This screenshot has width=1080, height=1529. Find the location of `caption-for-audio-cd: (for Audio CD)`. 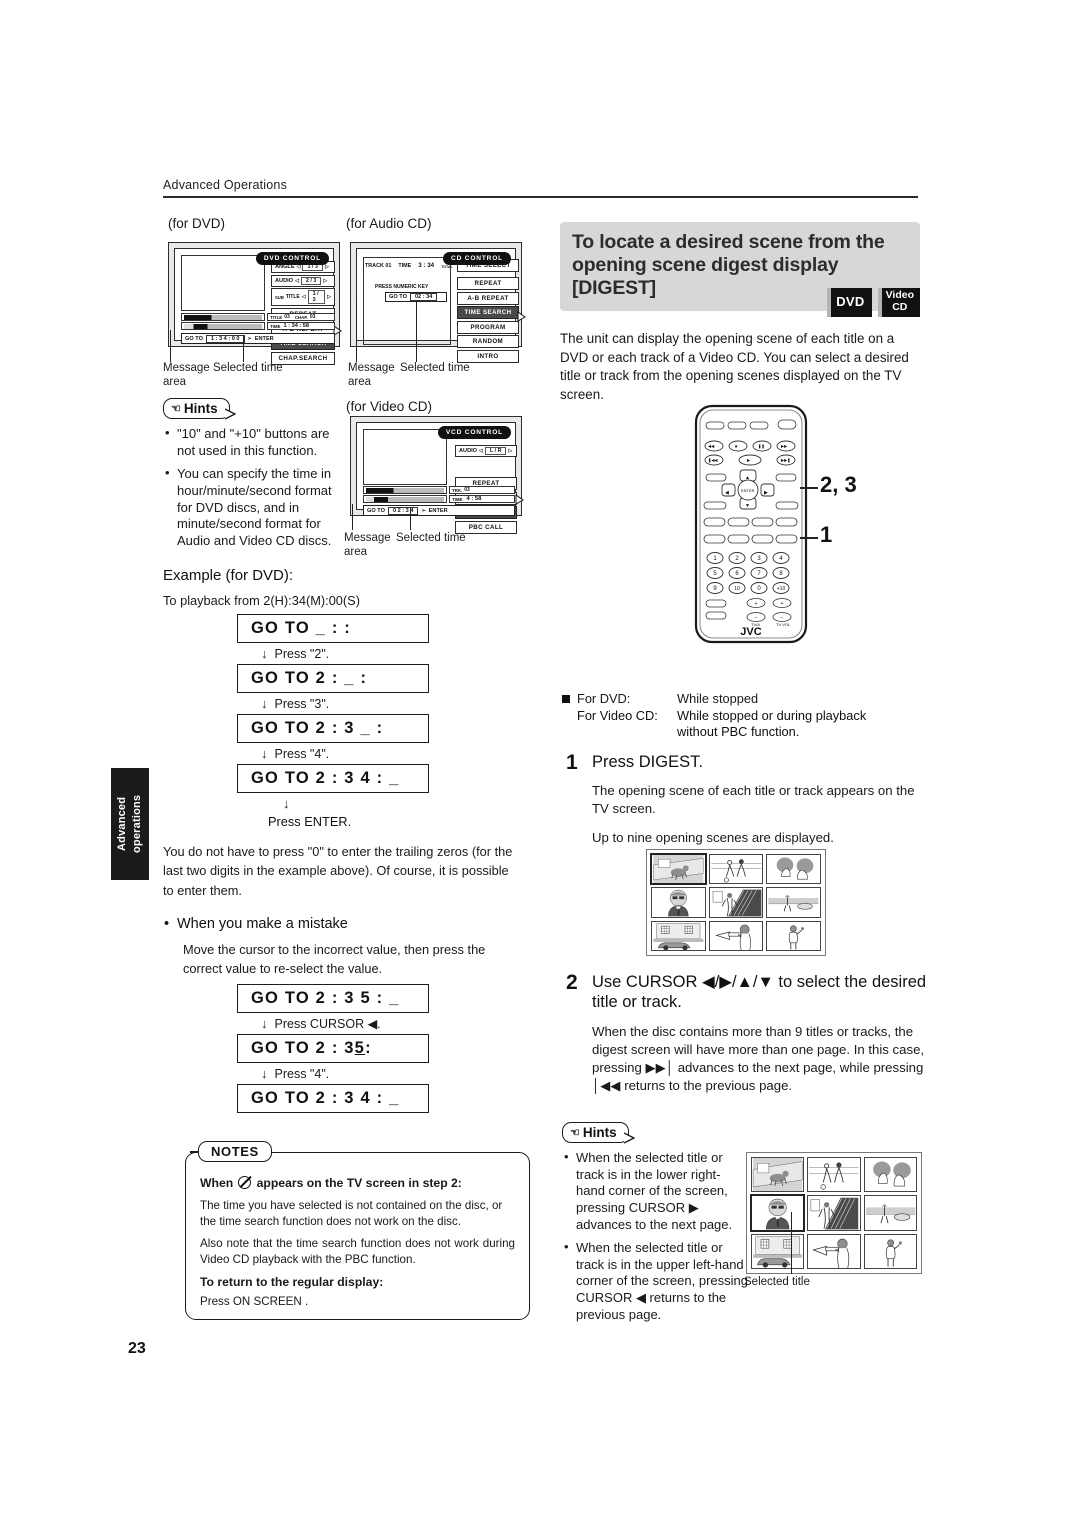

caption-for-audio-cd: (for Audio CD) is located at coordinates (389, 223).